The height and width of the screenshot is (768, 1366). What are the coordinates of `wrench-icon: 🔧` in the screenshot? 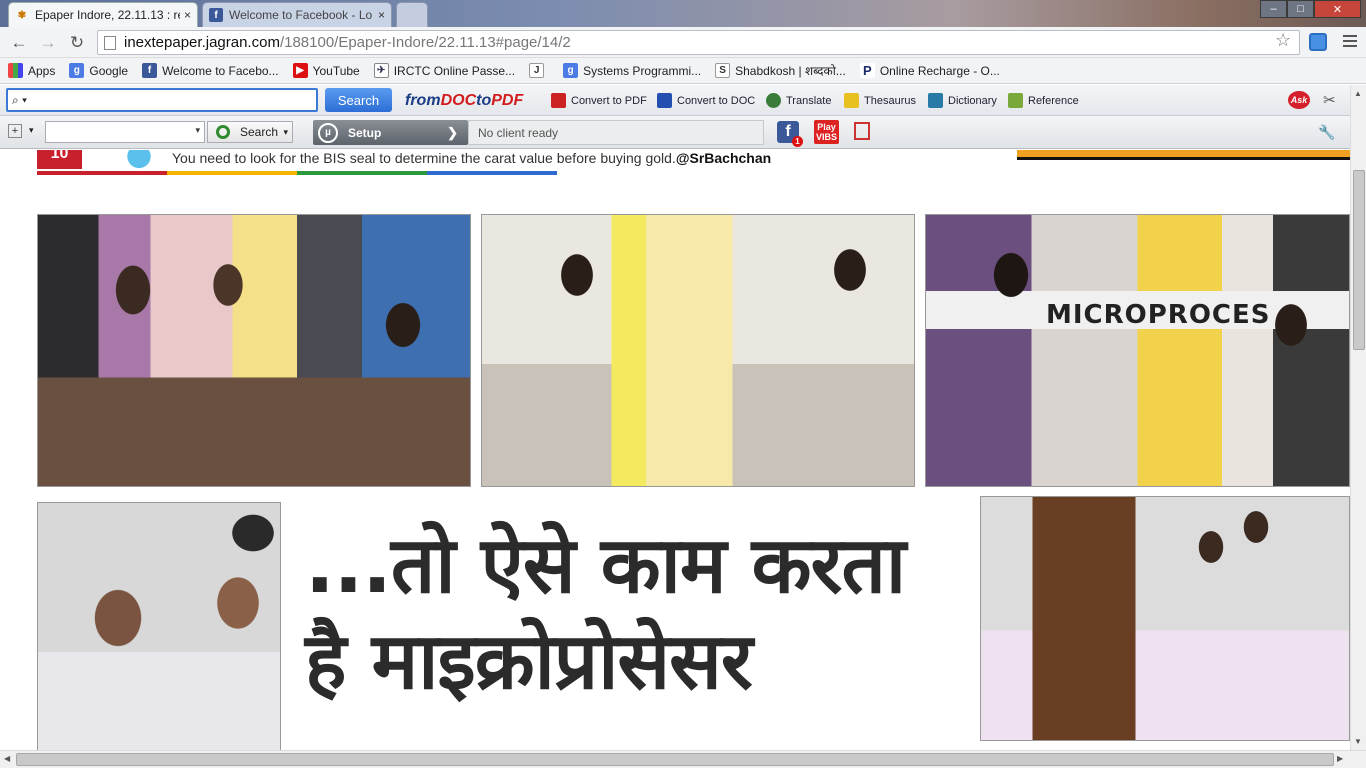 It's located at (1326, 132).